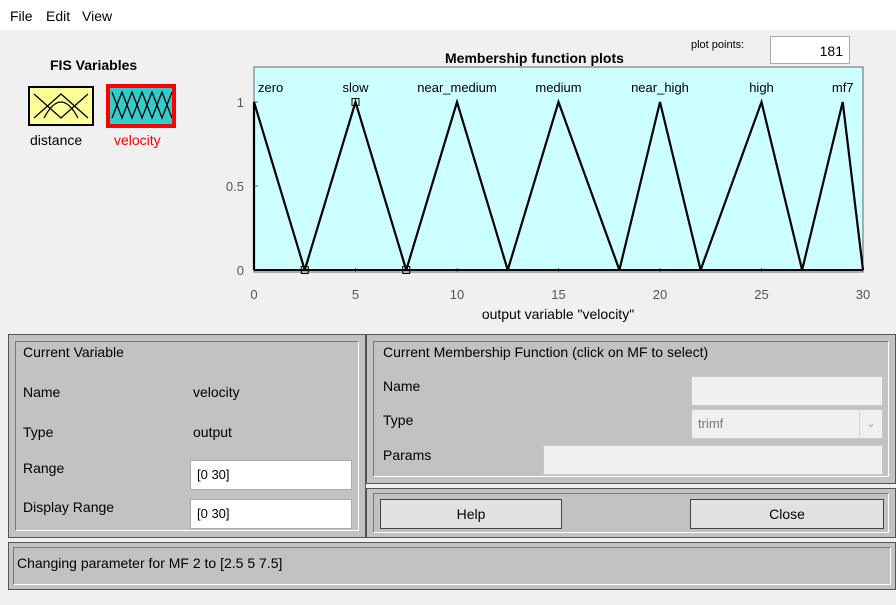 This screenshot has width=896, height=605. What do you see at coordinates (713, 460) in the screenshot?
I see `mf-params-input` at bounding box center [713, 460].